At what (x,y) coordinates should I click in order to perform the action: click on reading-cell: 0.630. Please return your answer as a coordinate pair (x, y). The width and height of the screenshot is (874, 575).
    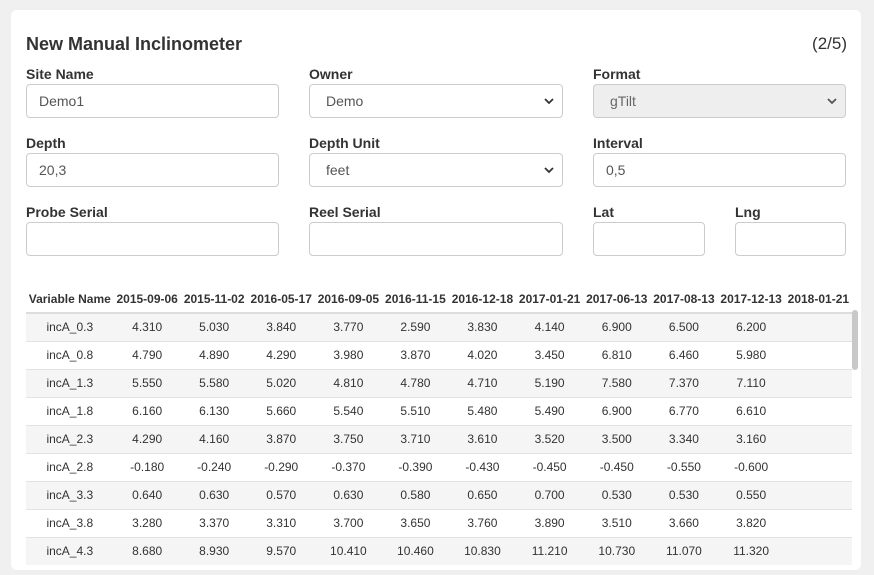
    Looking at the image, I should click on (348, 494).